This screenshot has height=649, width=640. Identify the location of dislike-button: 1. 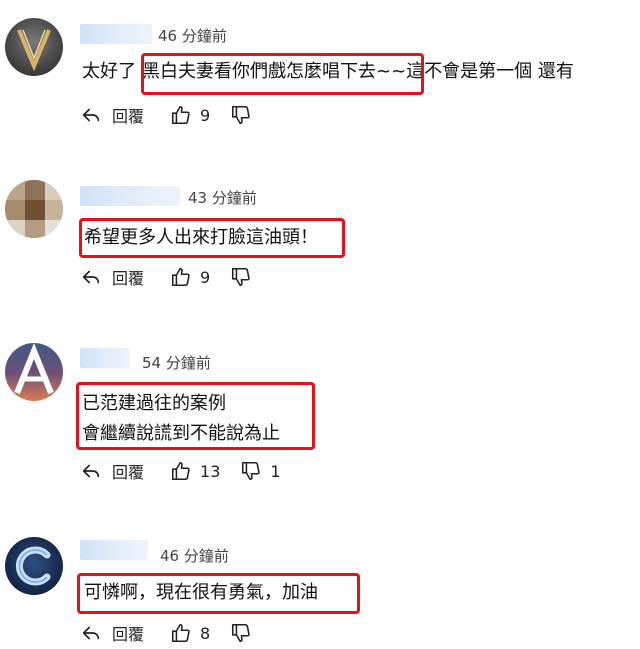
(260, 471).